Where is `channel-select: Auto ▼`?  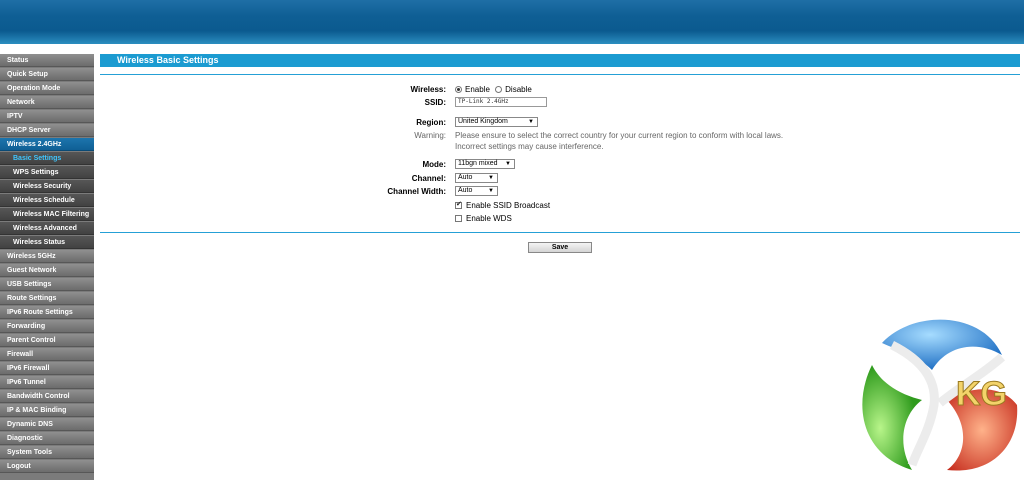
channel-select: Auto ▼ is located at coordinates (476, 178).